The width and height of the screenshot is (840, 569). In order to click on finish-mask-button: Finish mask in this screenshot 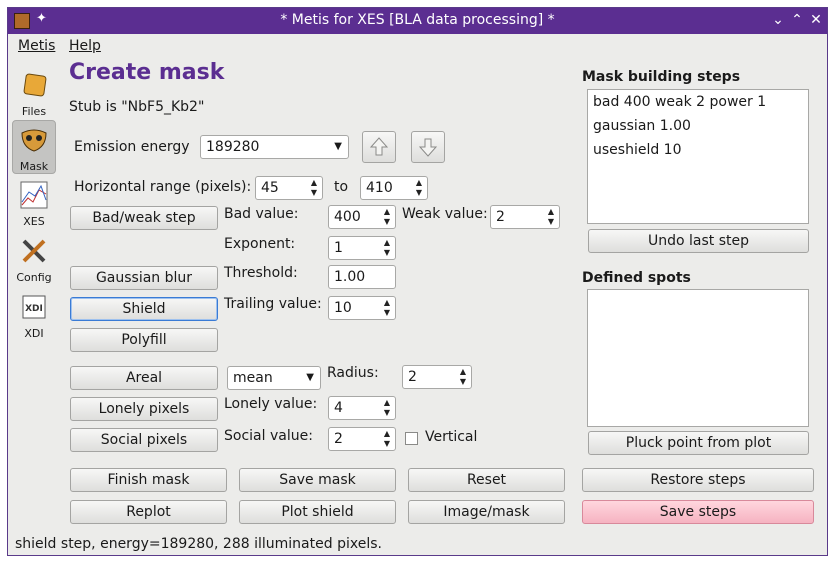, I will do `click(148, 480)`.